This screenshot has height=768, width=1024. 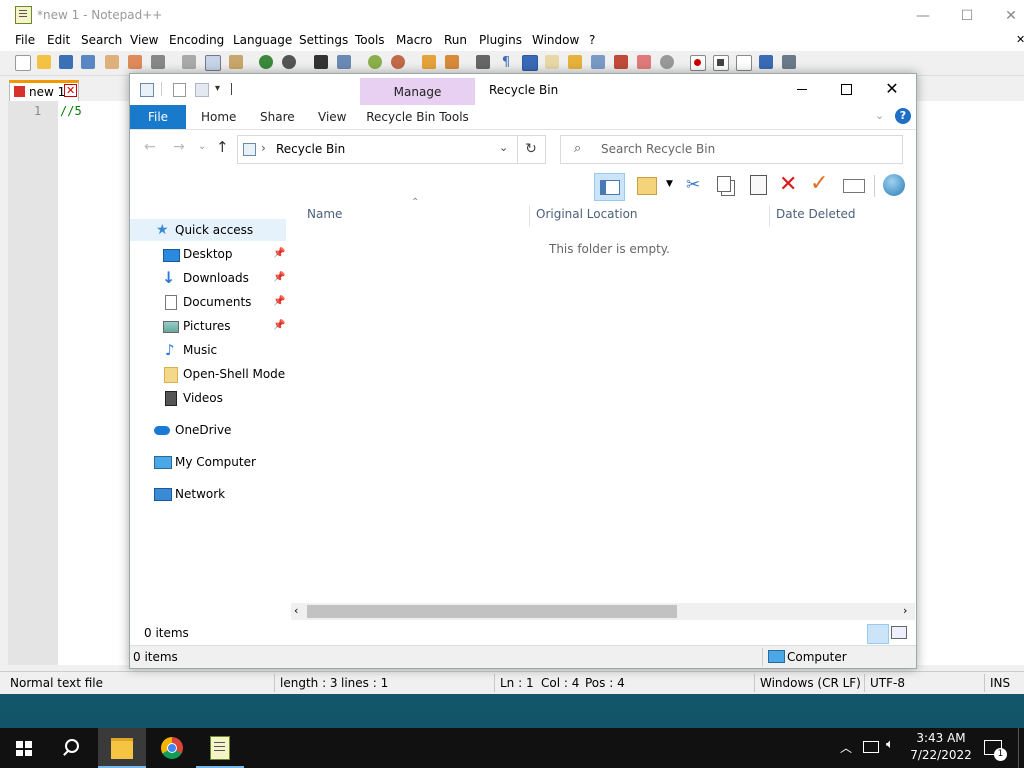 I want to click on print-icon, so click(x=158, y=62).